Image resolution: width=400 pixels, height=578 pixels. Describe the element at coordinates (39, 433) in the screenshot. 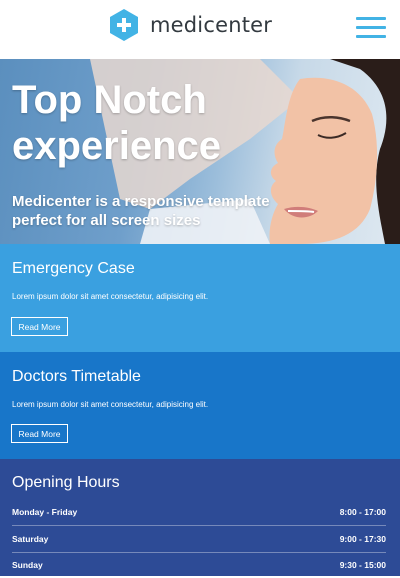

I see `doctors-read-more-button: Read More` at that location.